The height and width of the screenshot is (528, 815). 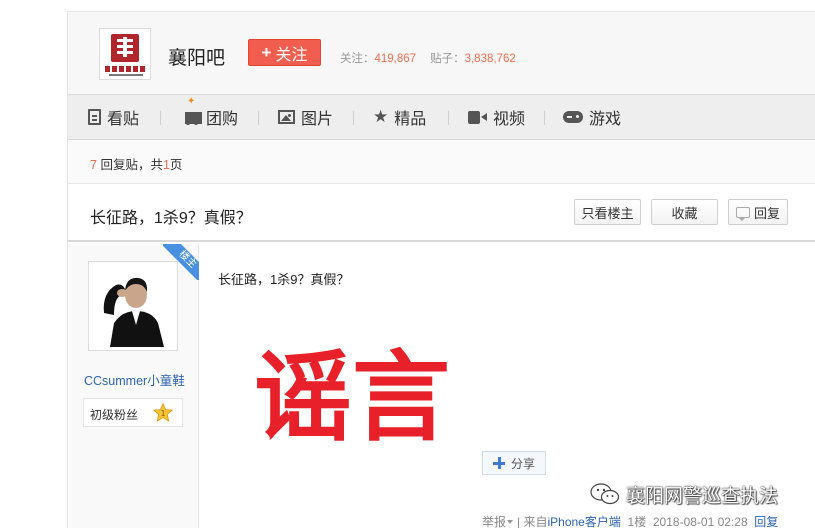 What do you see at coordinates (131, 165) in the screenshot?
I see `reply-summary-middle: 回复贴，共` at bounding box center [131, 165].